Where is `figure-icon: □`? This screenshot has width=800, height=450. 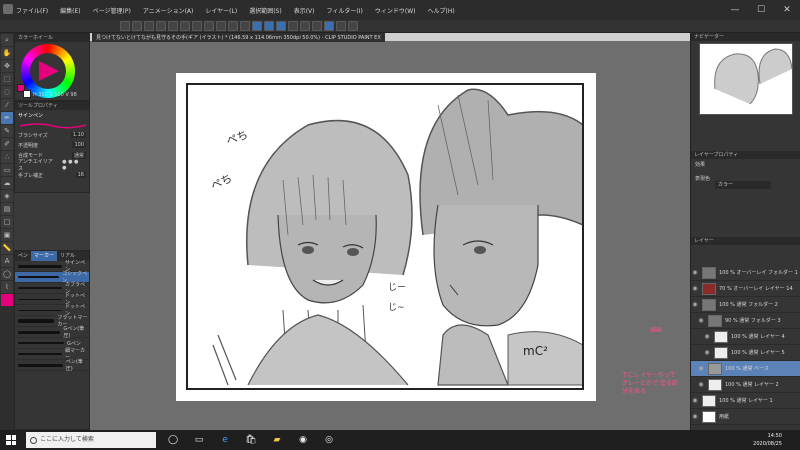
figure-icon: □ is located at coordinates (7, 222).